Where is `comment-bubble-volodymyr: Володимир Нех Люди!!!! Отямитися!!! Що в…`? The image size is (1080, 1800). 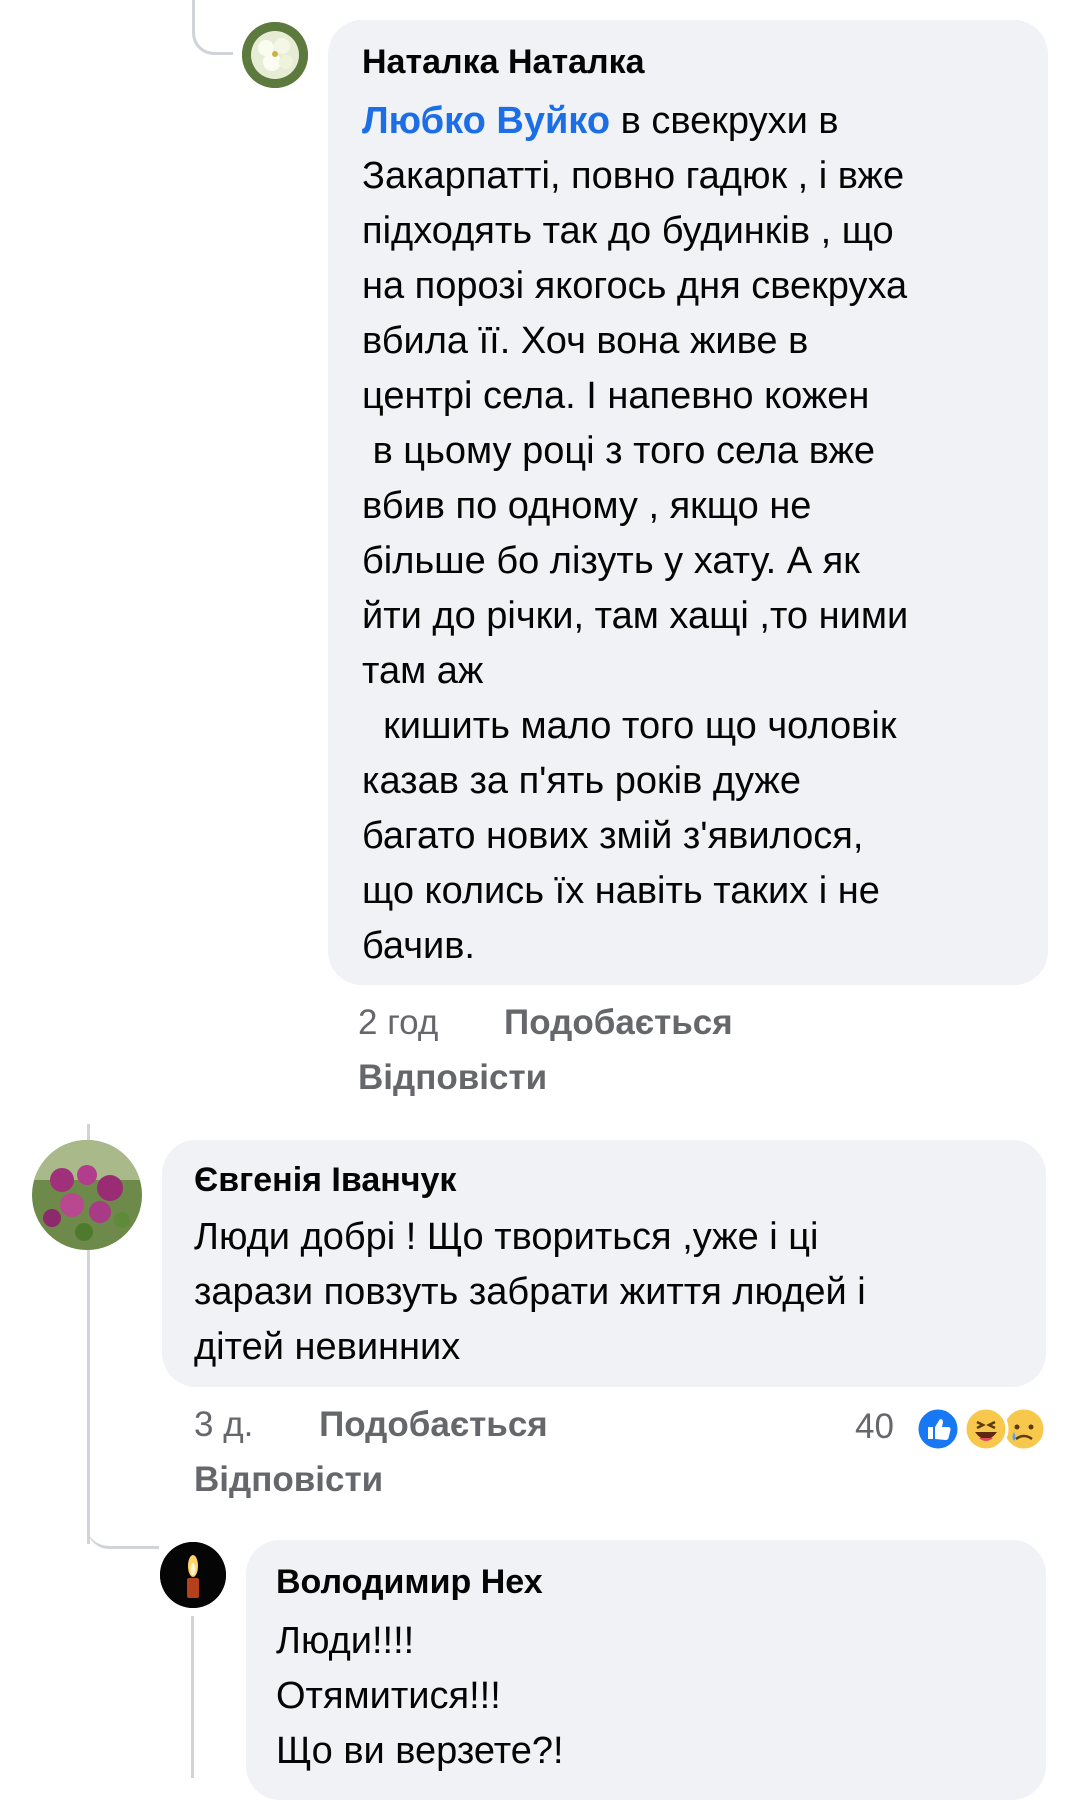 comment-bubble-volodymyr: Володимир Нех Люди!!!! Отямитися!!! Що в… is located at coordinates (646, 1670).